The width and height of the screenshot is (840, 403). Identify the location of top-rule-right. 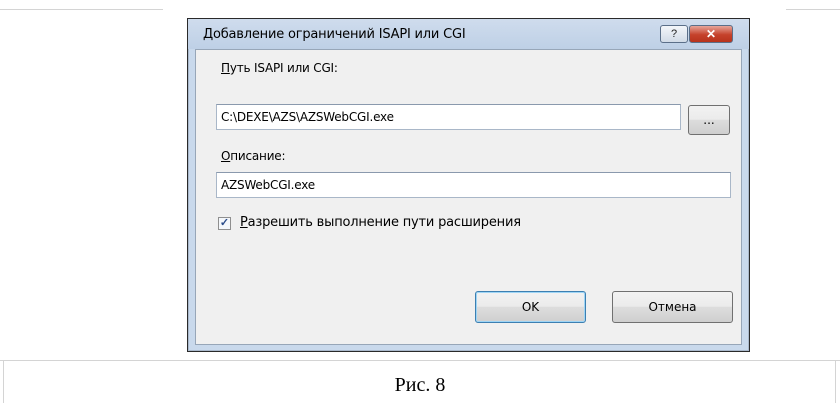
(813, 9).